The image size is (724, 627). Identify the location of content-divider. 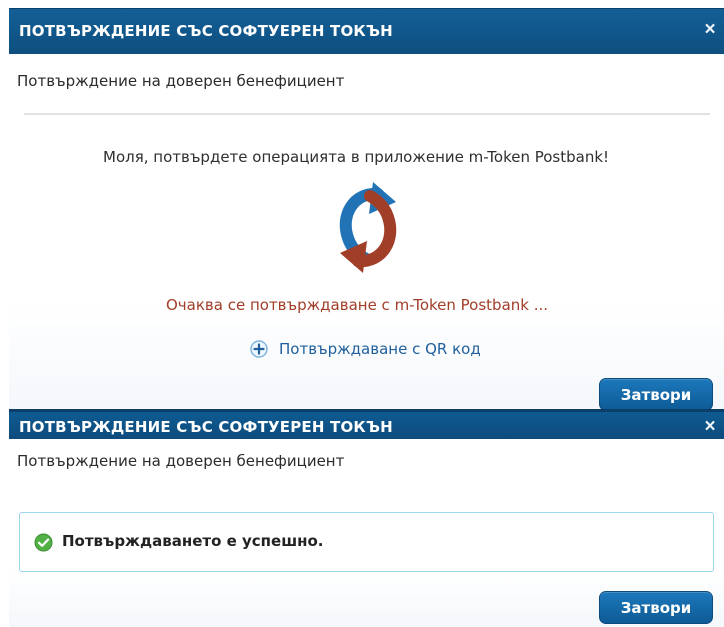
(367, 114).